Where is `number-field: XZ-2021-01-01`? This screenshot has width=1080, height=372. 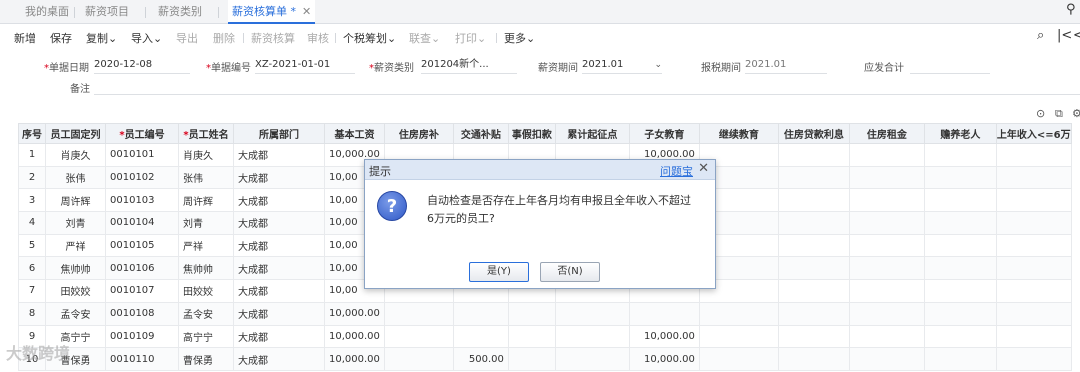
number-field: XZ-2021-01-01 is located at coordinates (305, 66).